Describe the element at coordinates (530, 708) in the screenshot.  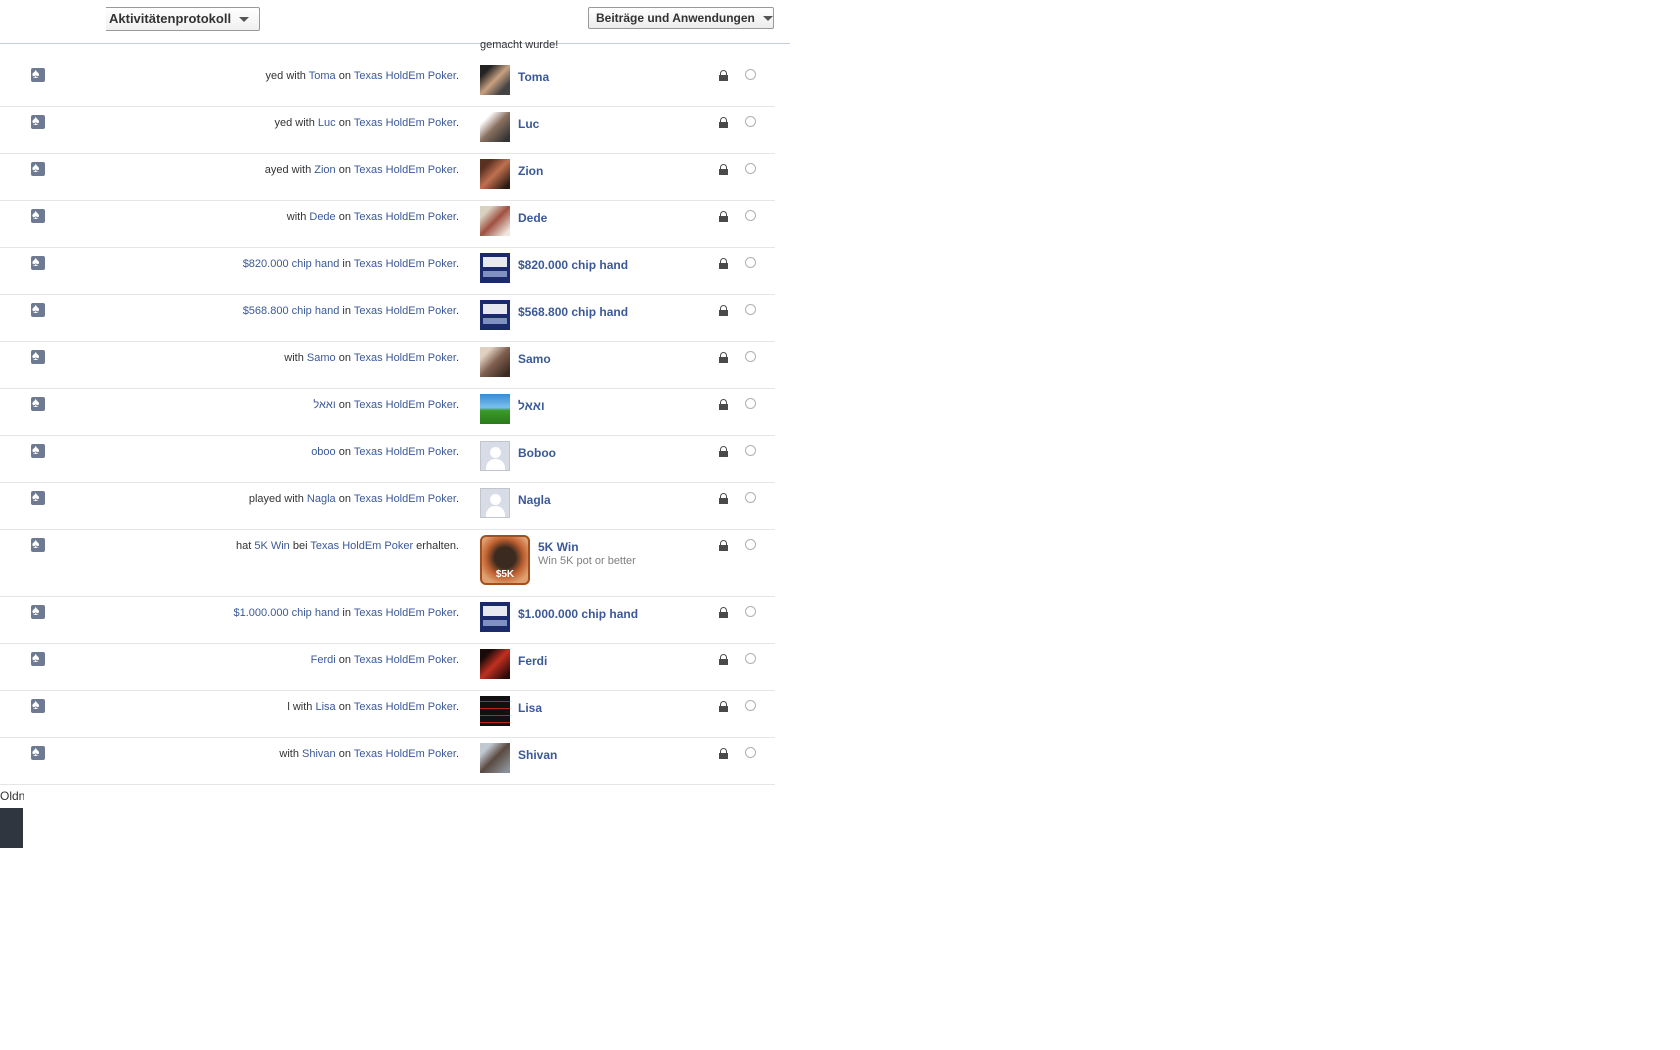
I see `story-object-name: Lisa` at that location.